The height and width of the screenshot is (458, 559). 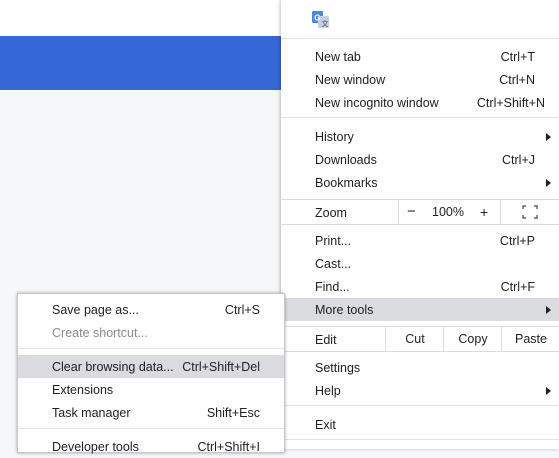 I want to click on paste-label: Paste, so click(x=531, y=339).